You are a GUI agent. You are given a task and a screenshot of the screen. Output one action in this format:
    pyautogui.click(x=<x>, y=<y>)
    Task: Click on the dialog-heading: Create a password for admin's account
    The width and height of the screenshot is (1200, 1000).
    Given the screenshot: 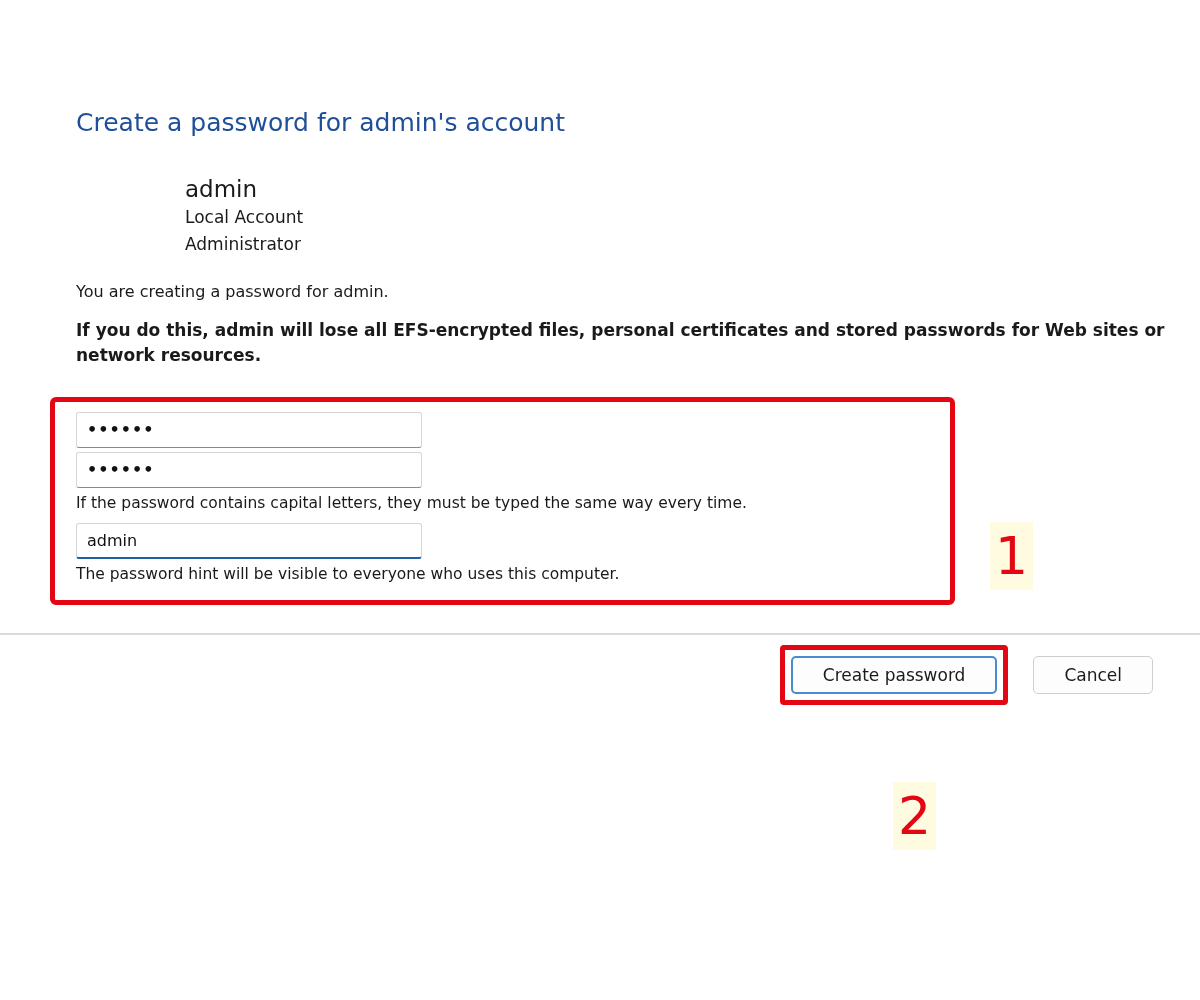 What is the action you would take?
    pyautogui.click(x=321, y=123)
    